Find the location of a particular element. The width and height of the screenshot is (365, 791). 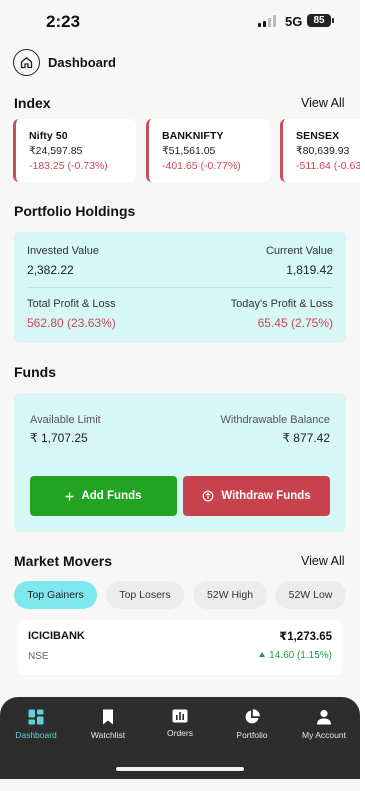

portfolio-title: Portfolio Holdings is located at coordinates (75, 211).